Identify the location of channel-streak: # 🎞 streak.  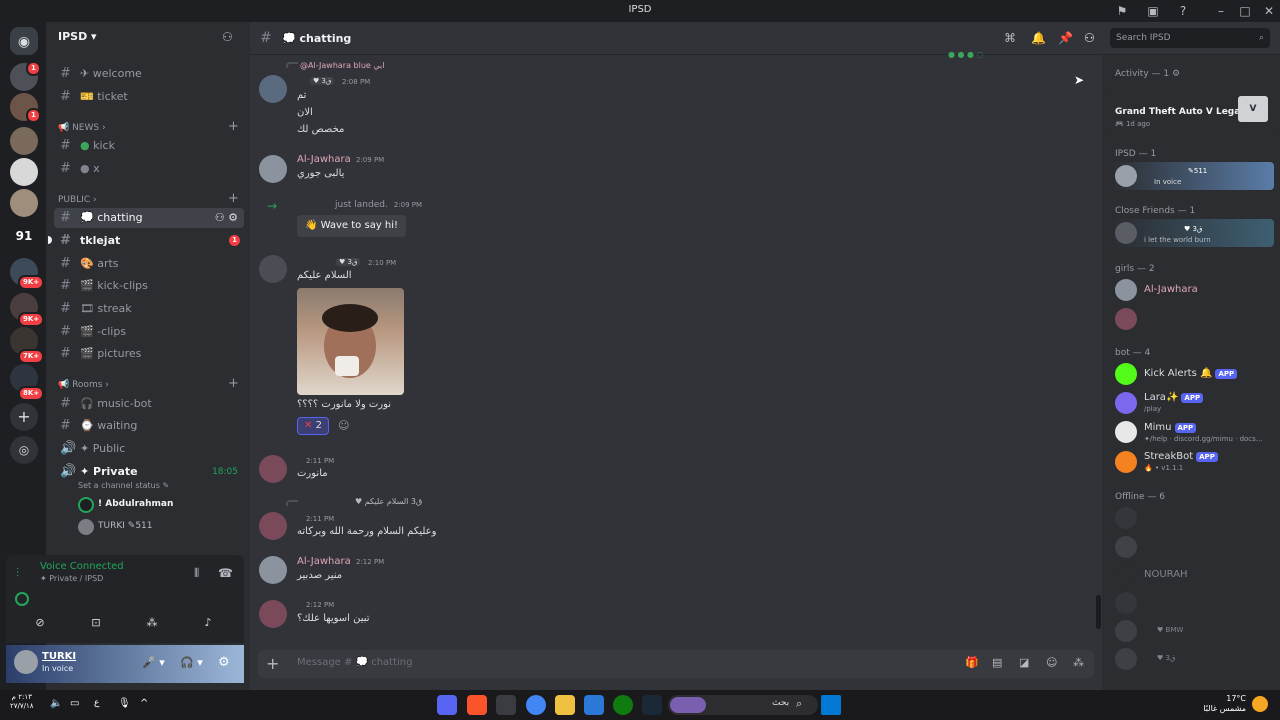
(149, 309).